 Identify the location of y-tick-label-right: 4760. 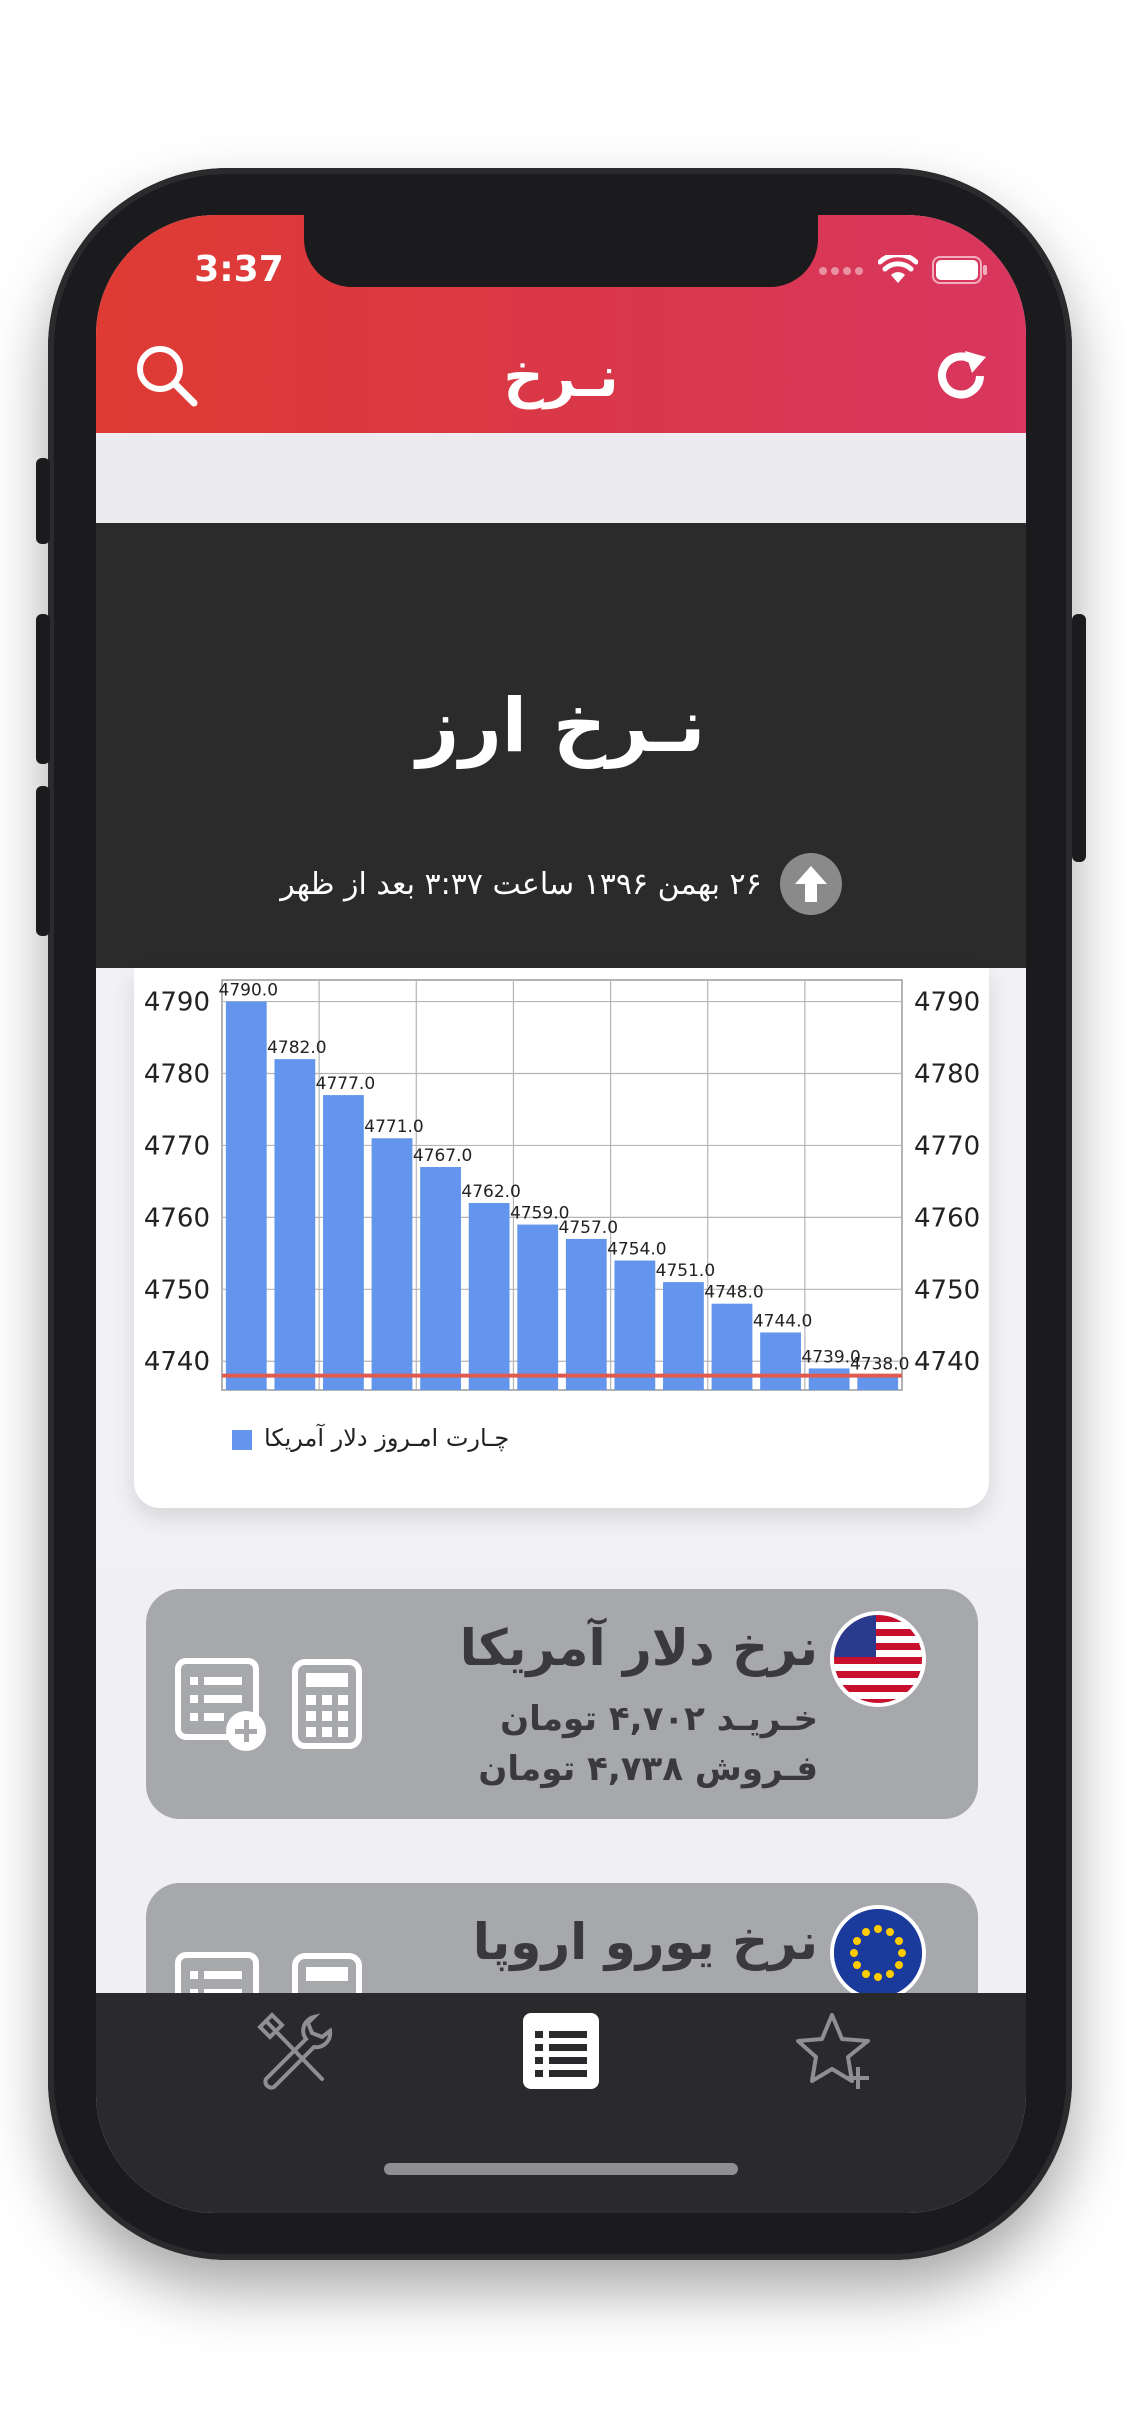
(947, 1218).